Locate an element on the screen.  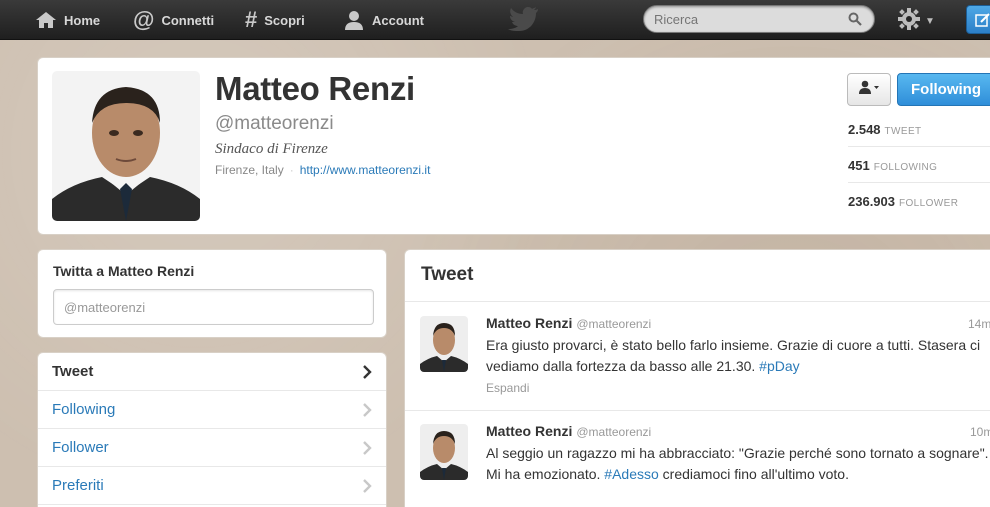
settings-menu: ▼ is located at coordinates (916, 21).